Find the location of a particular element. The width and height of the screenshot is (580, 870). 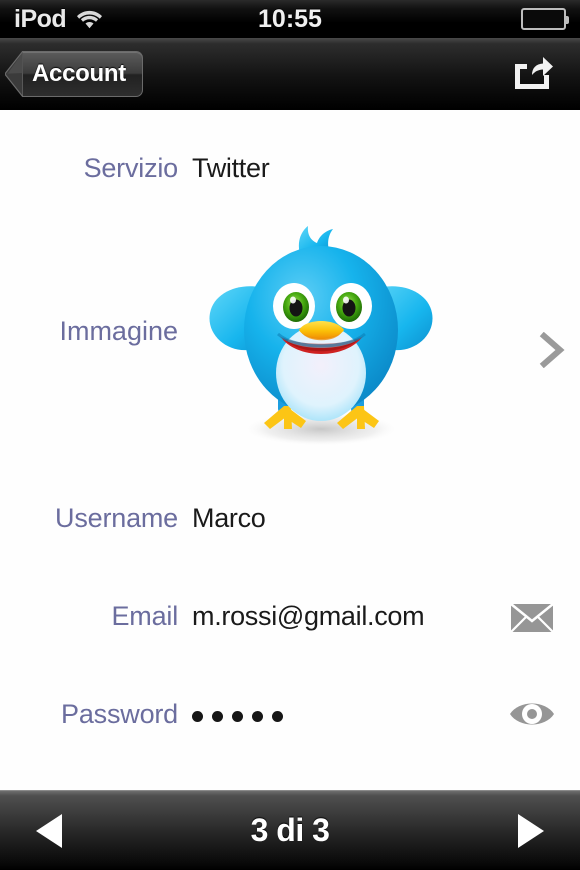

email-value: m.rossi@gmail.com is located at coordinates (308, 615).